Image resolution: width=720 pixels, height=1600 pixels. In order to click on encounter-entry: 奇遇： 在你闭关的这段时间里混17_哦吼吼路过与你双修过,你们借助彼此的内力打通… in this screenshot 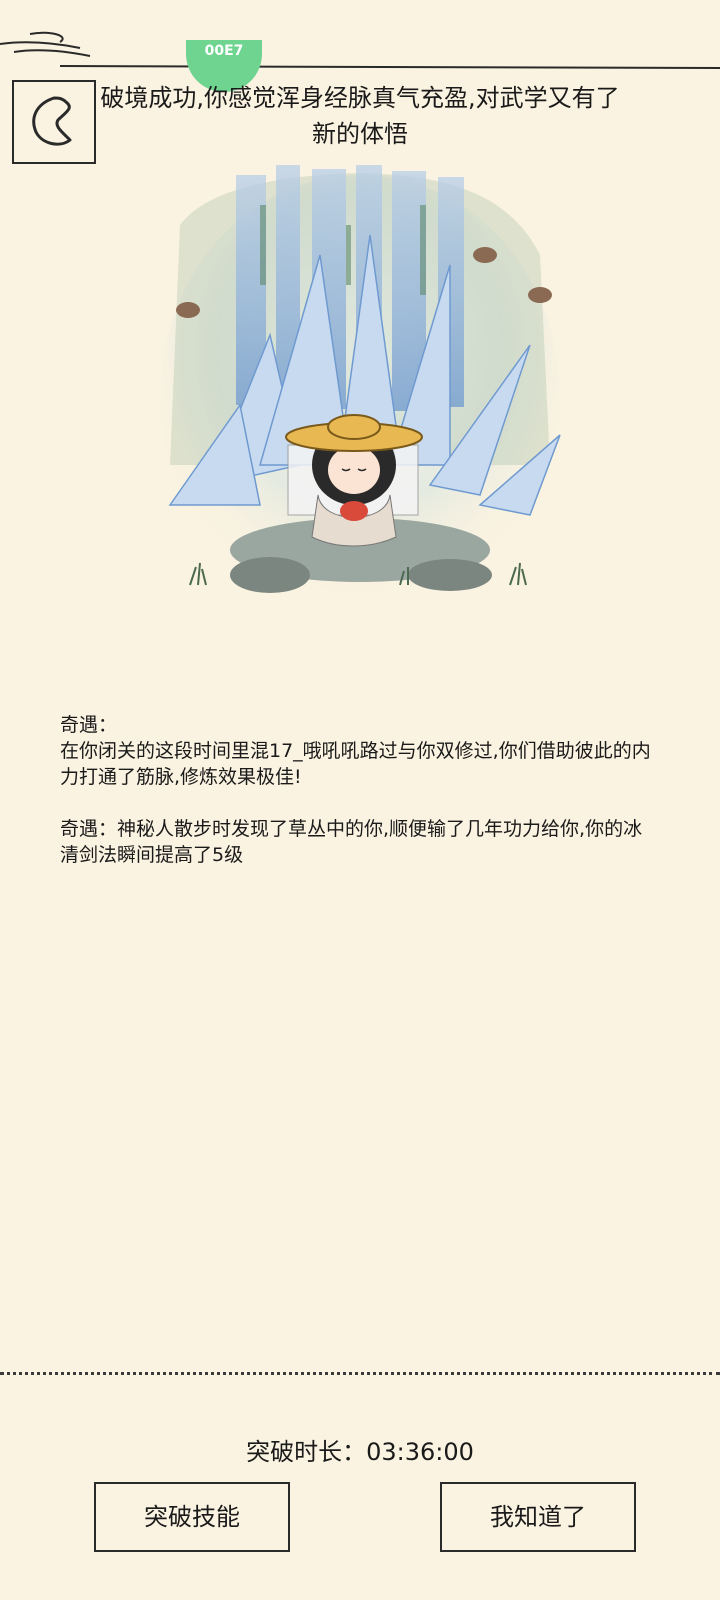, I will do `click(360, 751)`.